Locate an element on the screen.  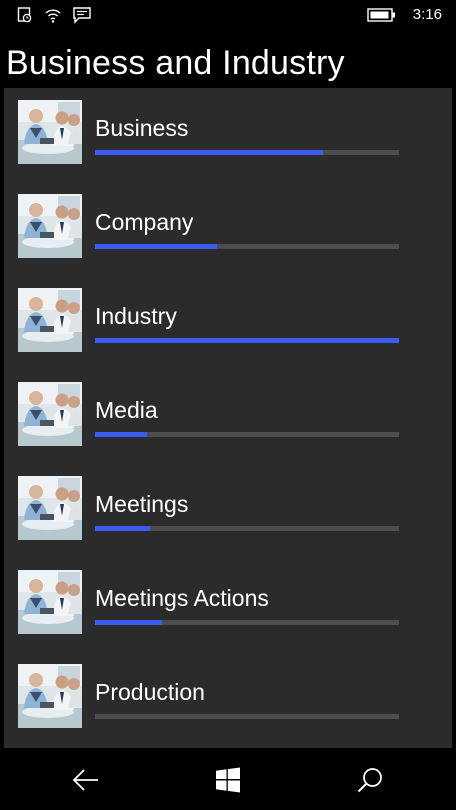
list-item: Business is located at coordinates (228, 135).